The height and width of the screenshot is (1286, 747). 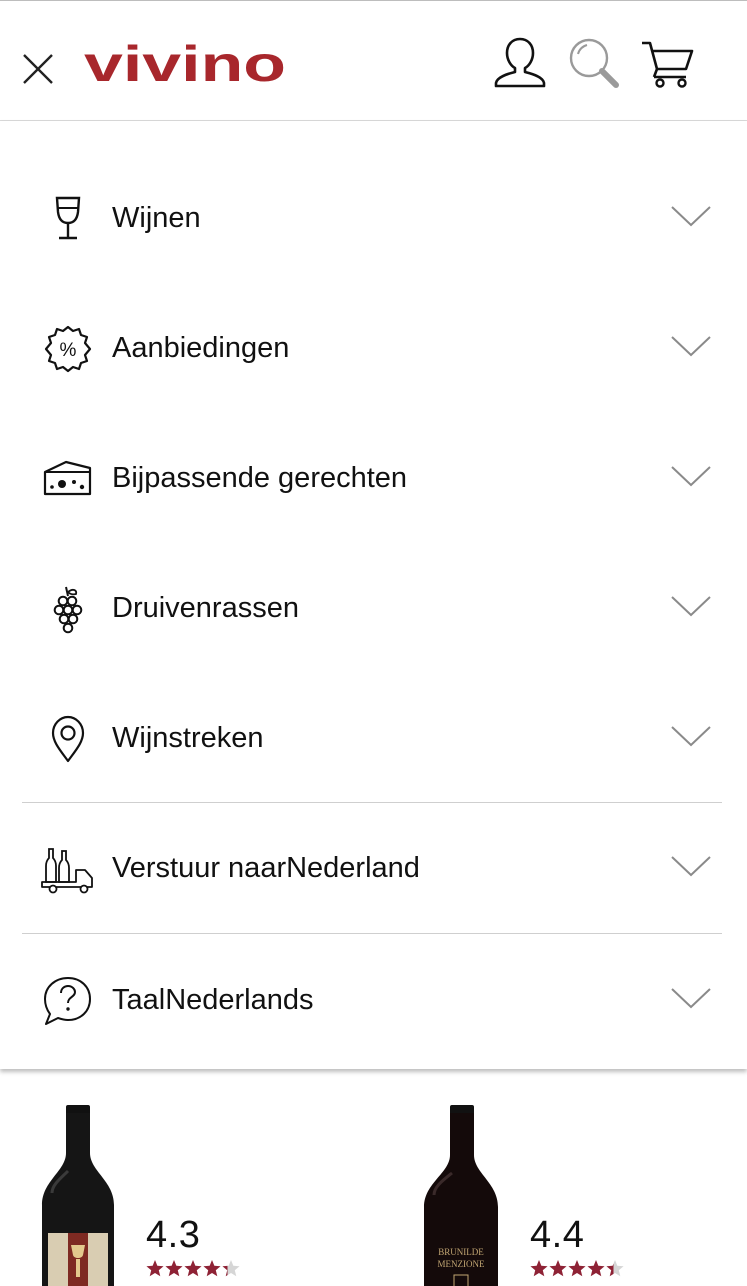 What do you see at coordinates (260, 478) in the screenshot?
I see `menu-item-label: Bijpassende gerechten` at bounding box center [260, 478].